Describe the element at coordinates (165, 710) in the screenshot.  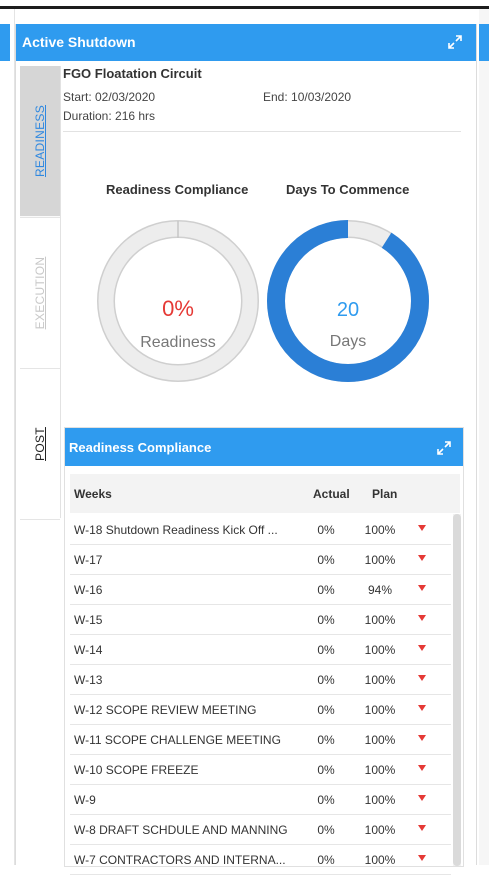
I see `week-cell: W-12 SCOPE REVIEW MEETING` at that location.